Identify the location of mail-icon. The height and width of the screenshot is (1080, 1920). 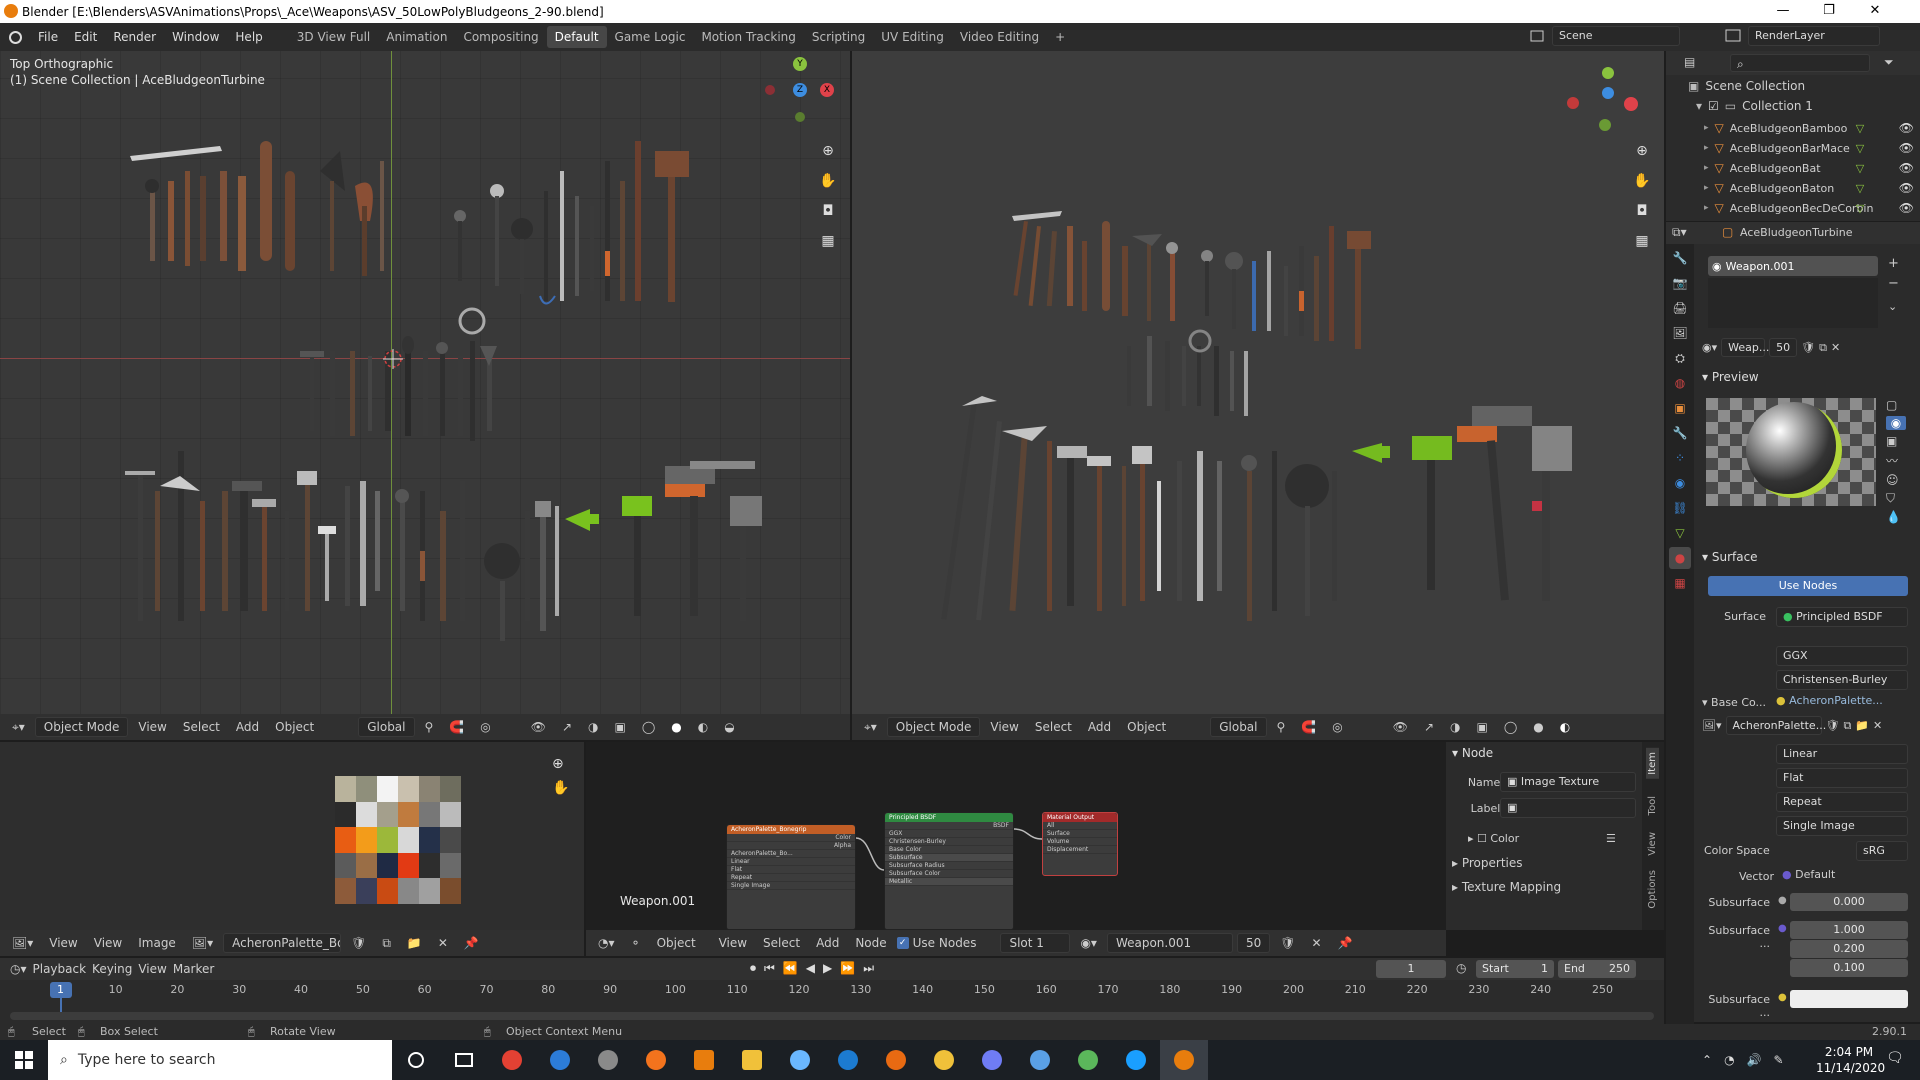
(560, 1060).